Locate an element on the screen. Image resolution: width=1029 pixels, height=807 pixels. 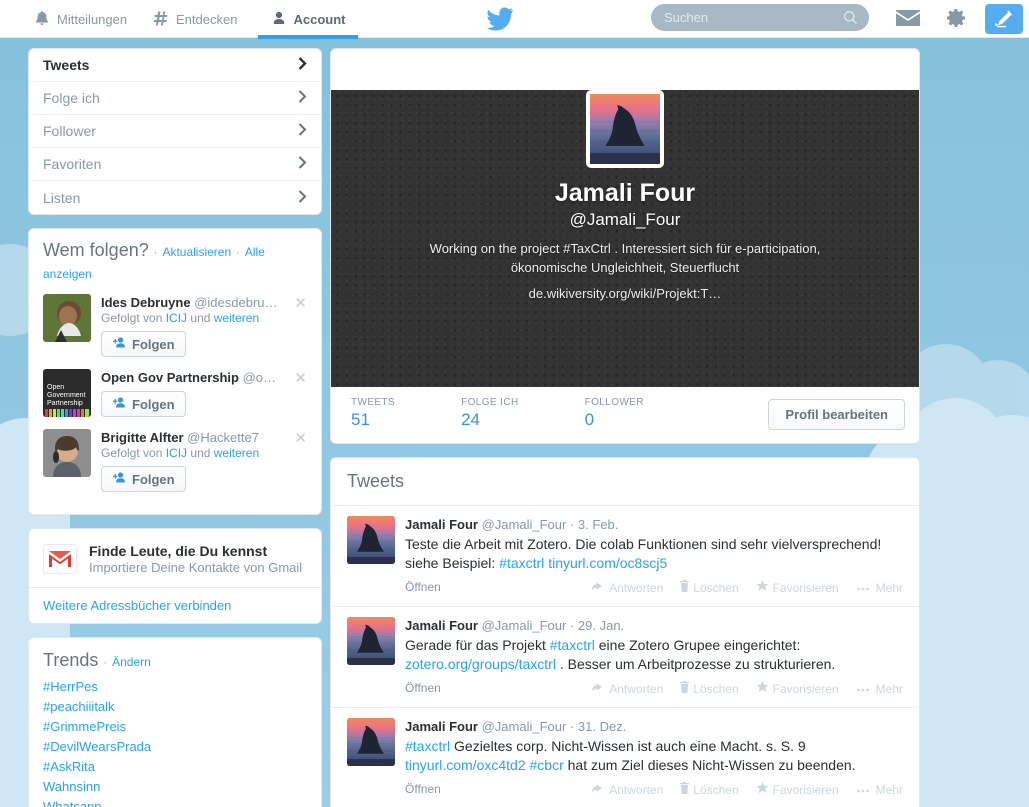
timeline-heading: Tweets is located at coordinates (625, 482).